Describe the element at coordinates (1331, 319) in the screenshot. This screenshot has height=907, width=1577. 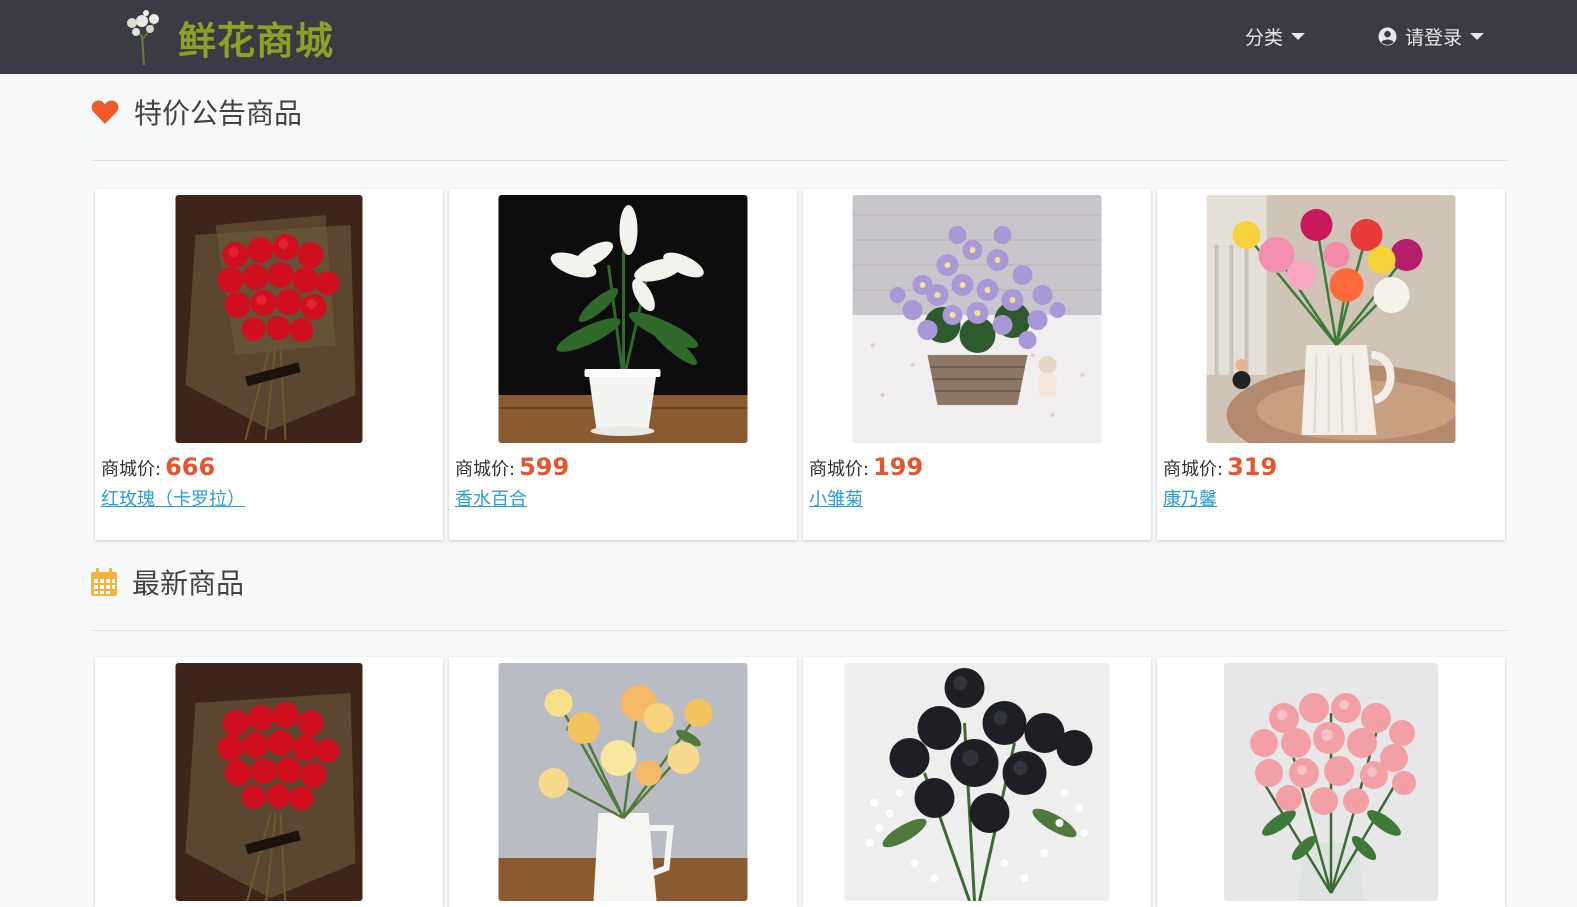
I see `product-image-carnation` at that location.